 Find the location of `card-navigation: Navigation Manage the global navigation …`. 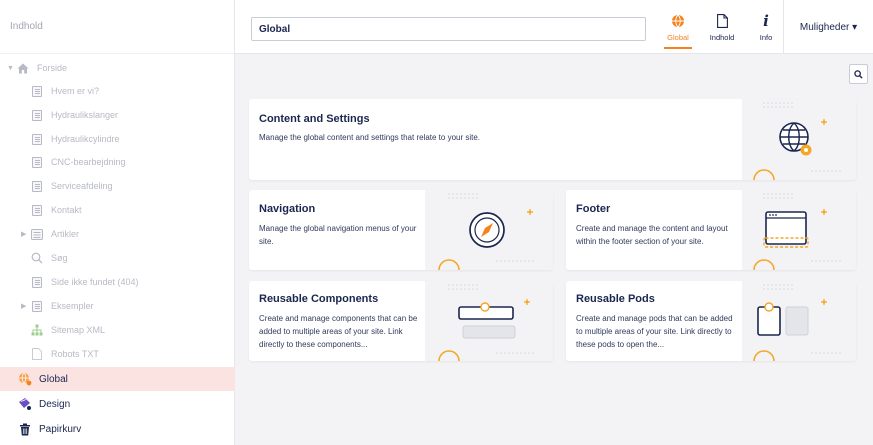

card-navigation: Navigation Manage the global navigation … is located at coordinates (401, 230).